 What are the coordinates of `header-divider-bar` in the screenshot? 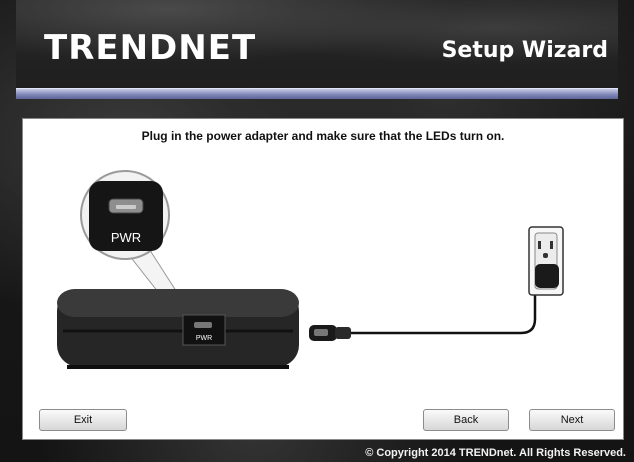 It's located at (317, 93).